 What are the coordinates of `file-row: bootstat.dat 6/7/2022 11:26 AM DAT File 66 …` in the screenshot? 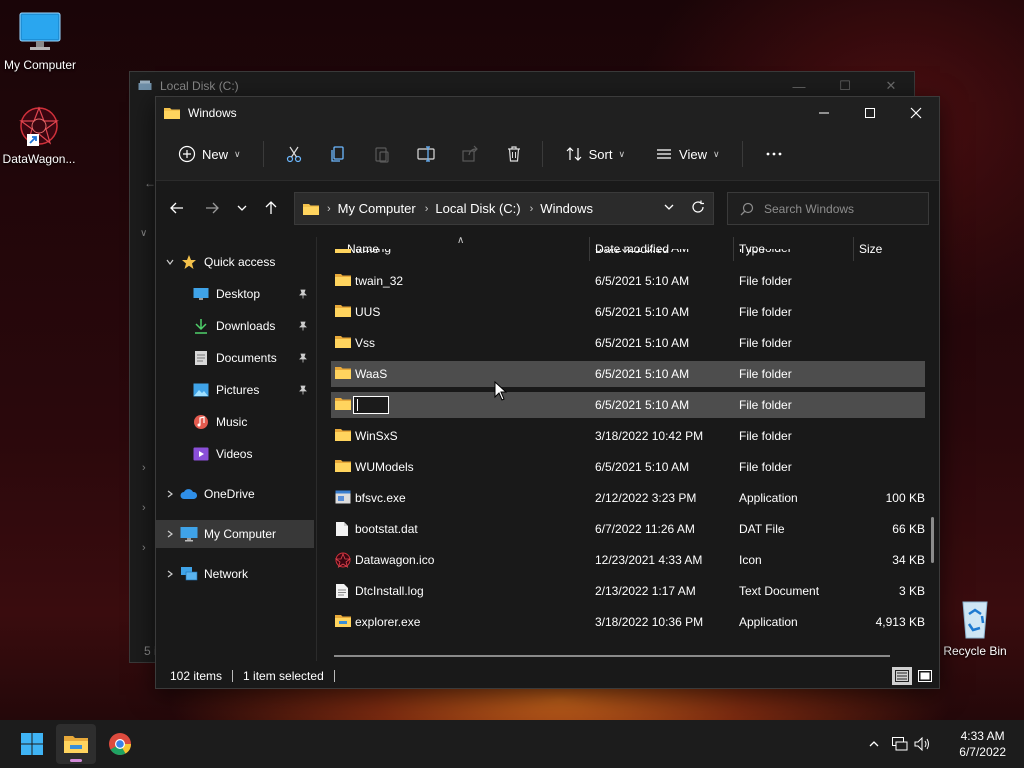 It's located at (628, 529).